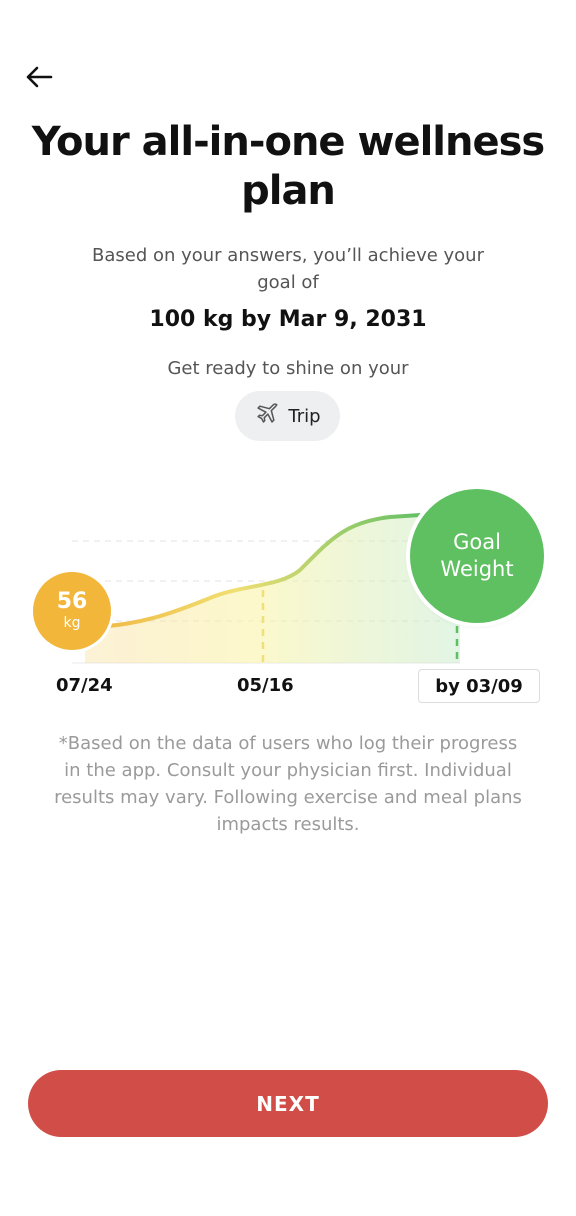 This screenshot has width=576, height=1216. I want to click on event-chip: Trip, so click(287, 416).